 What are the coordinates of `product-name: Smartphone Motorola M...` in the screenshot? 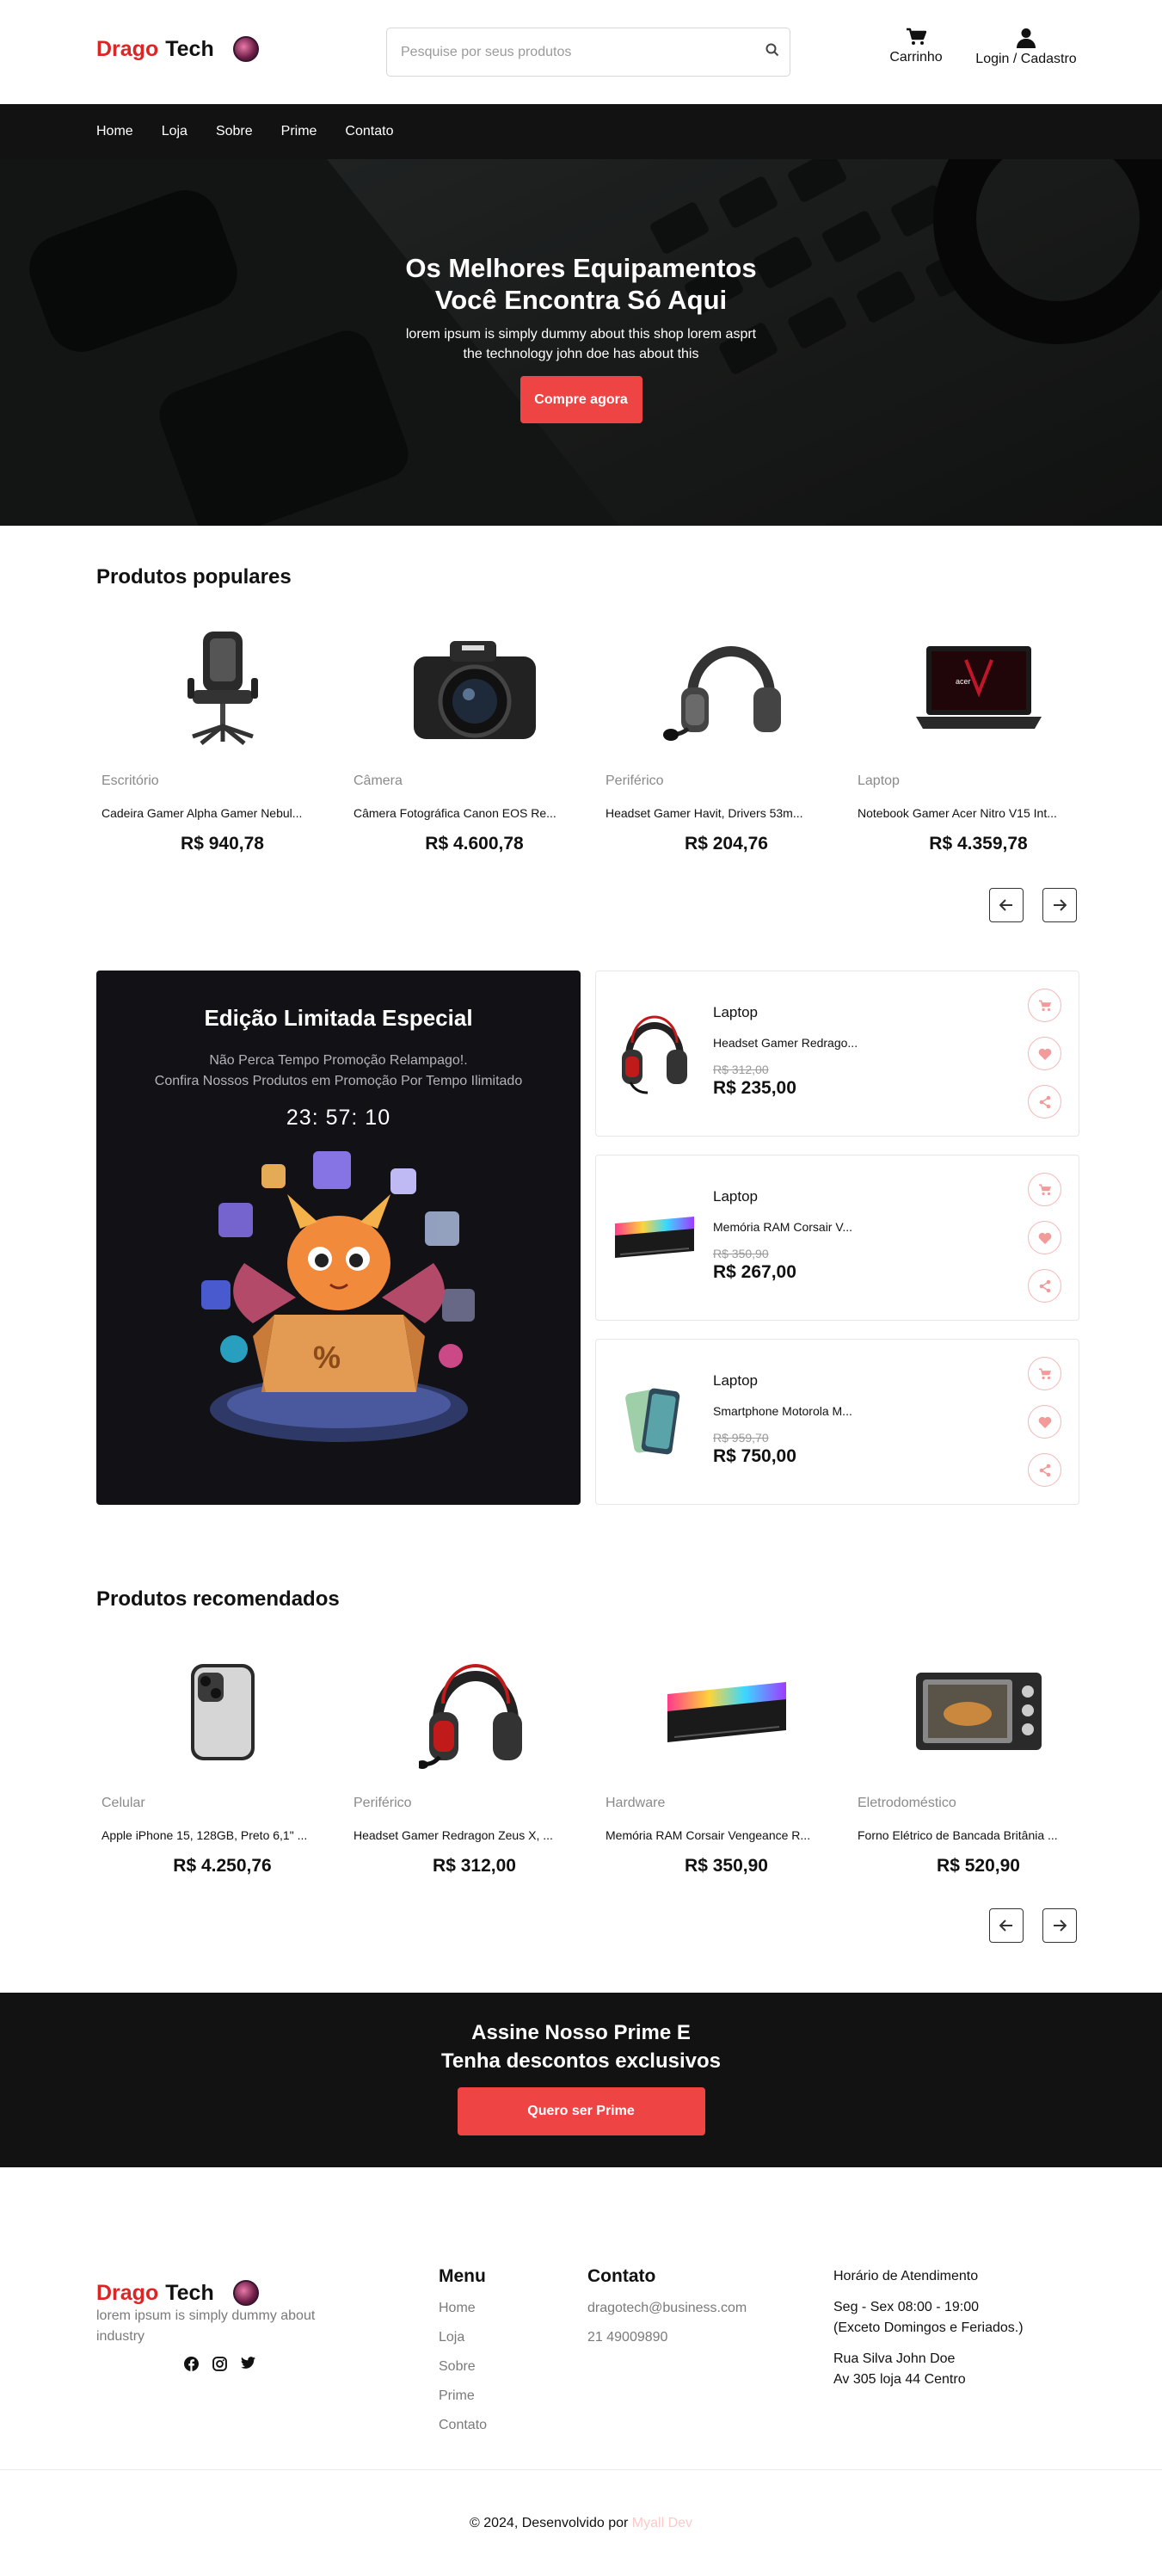 It's located at (782, 1411).